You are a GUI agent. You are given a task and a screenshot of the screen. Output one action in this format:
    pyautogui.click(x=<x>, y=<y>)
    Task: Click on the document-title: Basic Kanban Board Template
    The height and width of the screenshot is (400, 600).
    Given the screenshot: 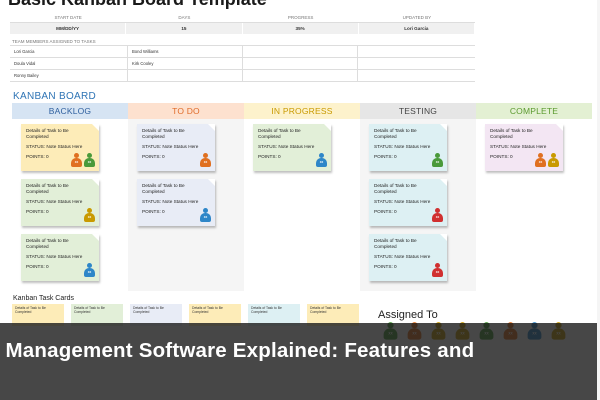 What is the action you would take?
    pyautogui.click(x=137, y=5)
    